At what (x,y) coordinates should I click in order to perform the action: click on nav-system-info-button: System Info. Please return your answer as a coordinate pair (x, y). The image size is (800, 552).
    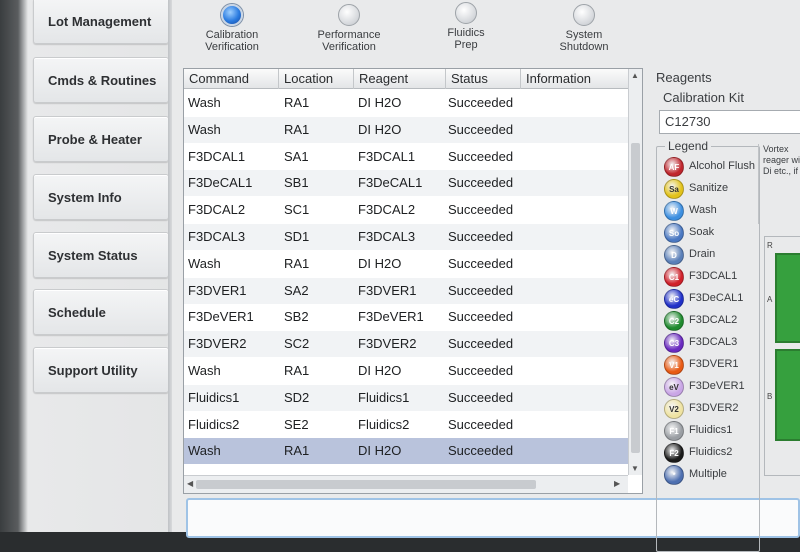
    Looking at the image, I should click on (101, 197).